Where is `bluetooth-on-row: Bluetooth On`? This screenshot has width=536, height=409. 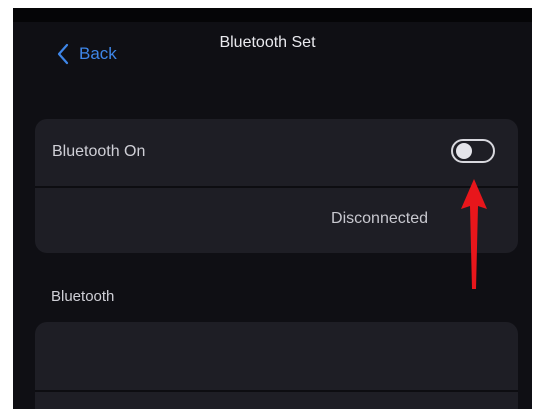
bluetooth-on-row: Bluetooth On is located at coordinates (276, 152).